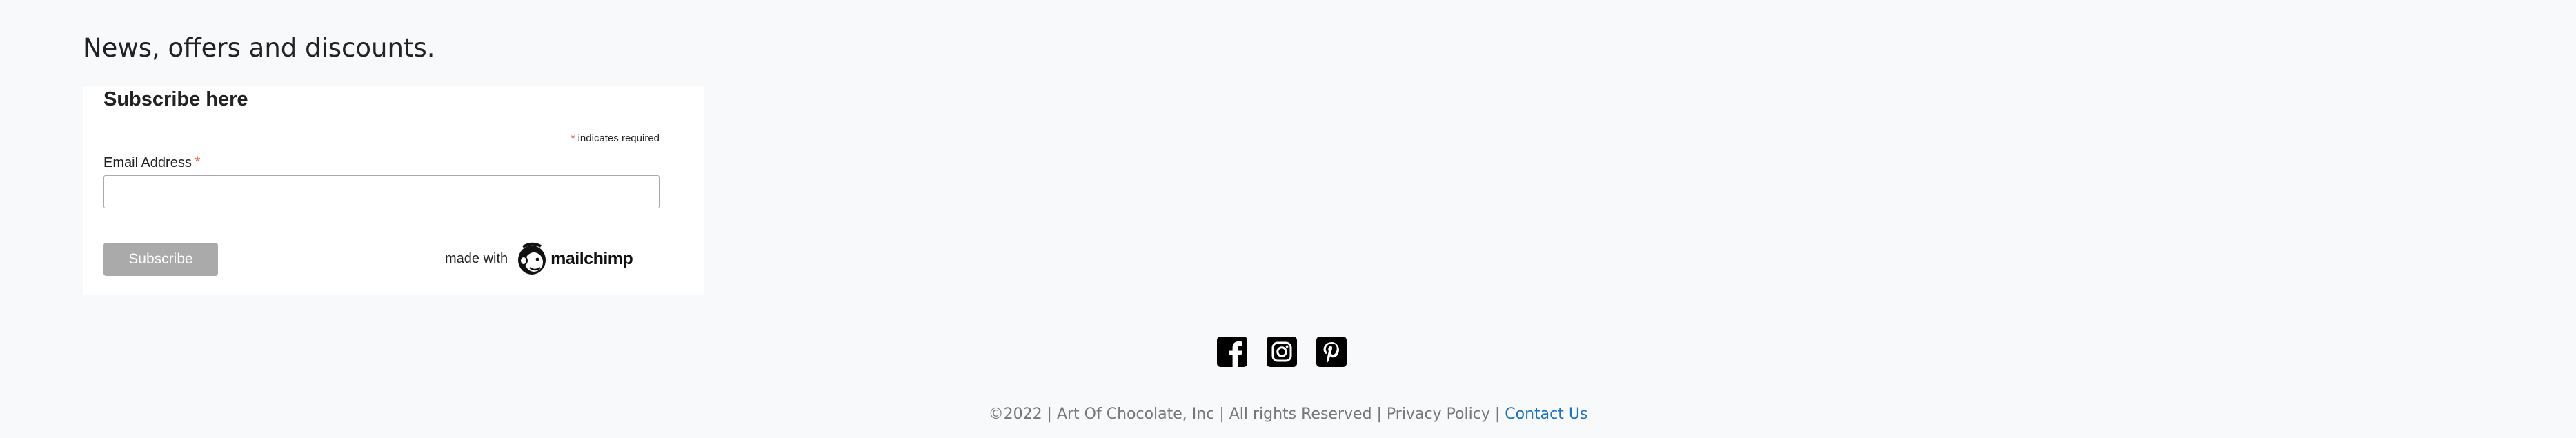  I want to click on mailchimp-logo: mailchimp, so click(574, 258).